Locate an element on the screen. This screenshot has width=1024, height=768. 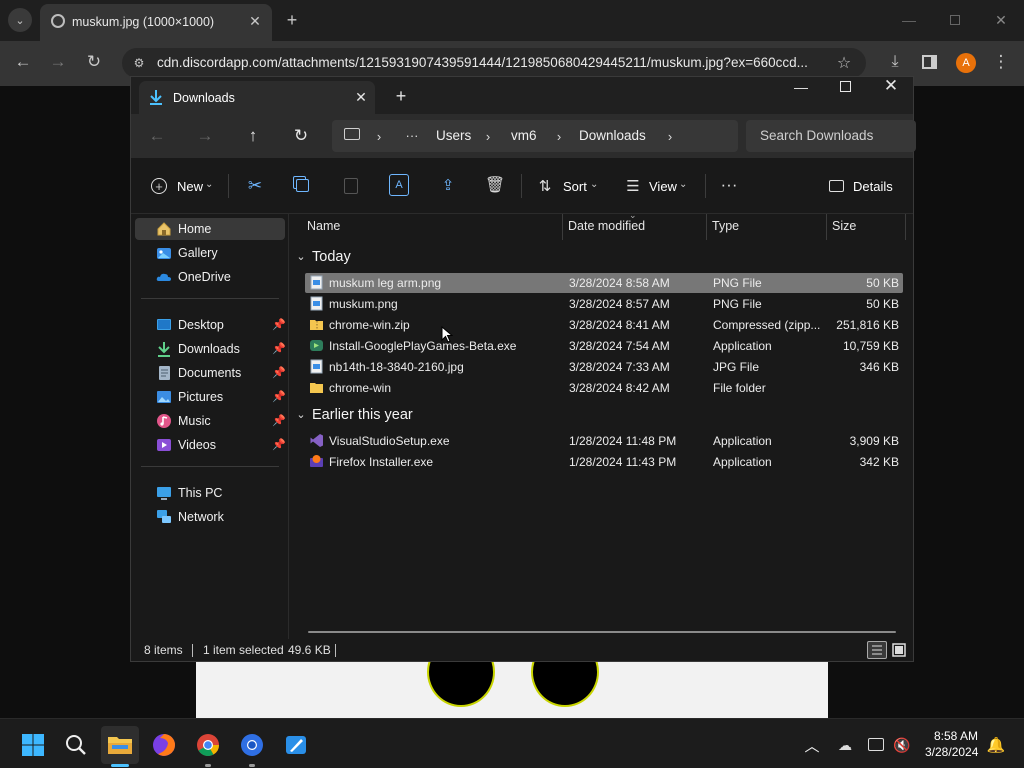
taskbar-search-button is located at coordinates (76, 745).